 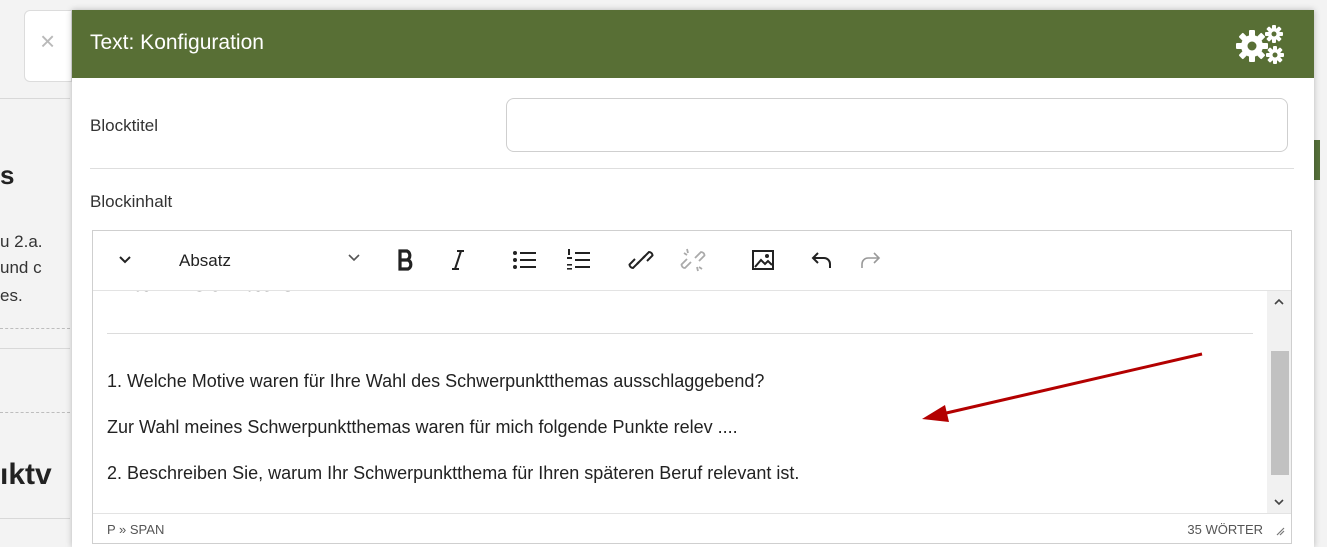 I want to click on image-icon, so click(x=763, y=260).